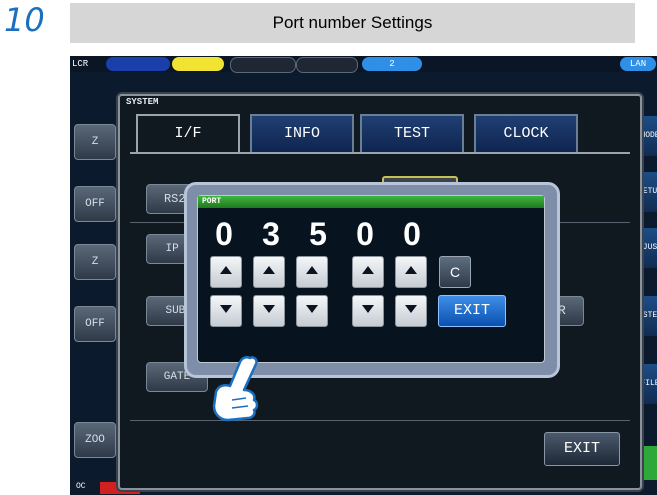  Describe the element at coordinates (318, 234) in the screenshot. I see `port-digit-3: 5` at that location.